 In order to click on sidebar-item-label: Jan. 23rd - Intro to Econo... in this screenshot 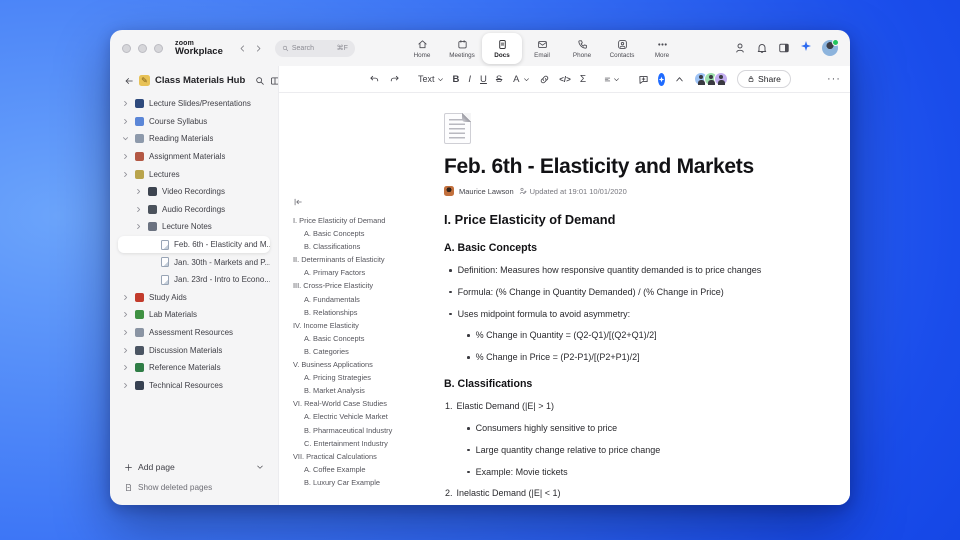, I will do `click(222, 280)`.